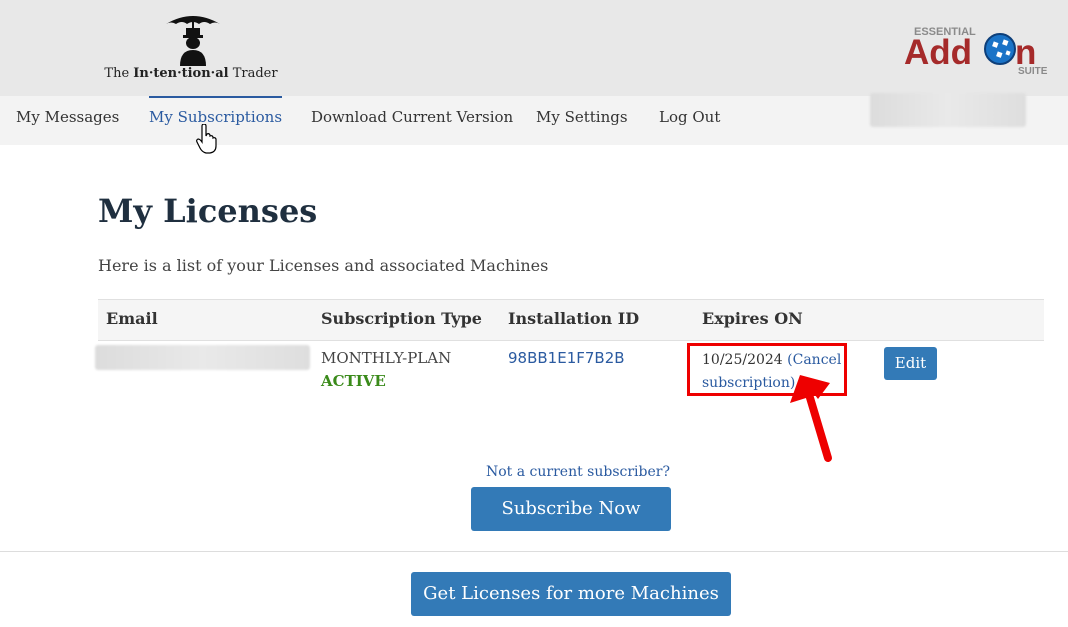  Describe the element at coordinates (752, 318) in the screenshot. I see `col-expires-on: Expires ON` at that location.